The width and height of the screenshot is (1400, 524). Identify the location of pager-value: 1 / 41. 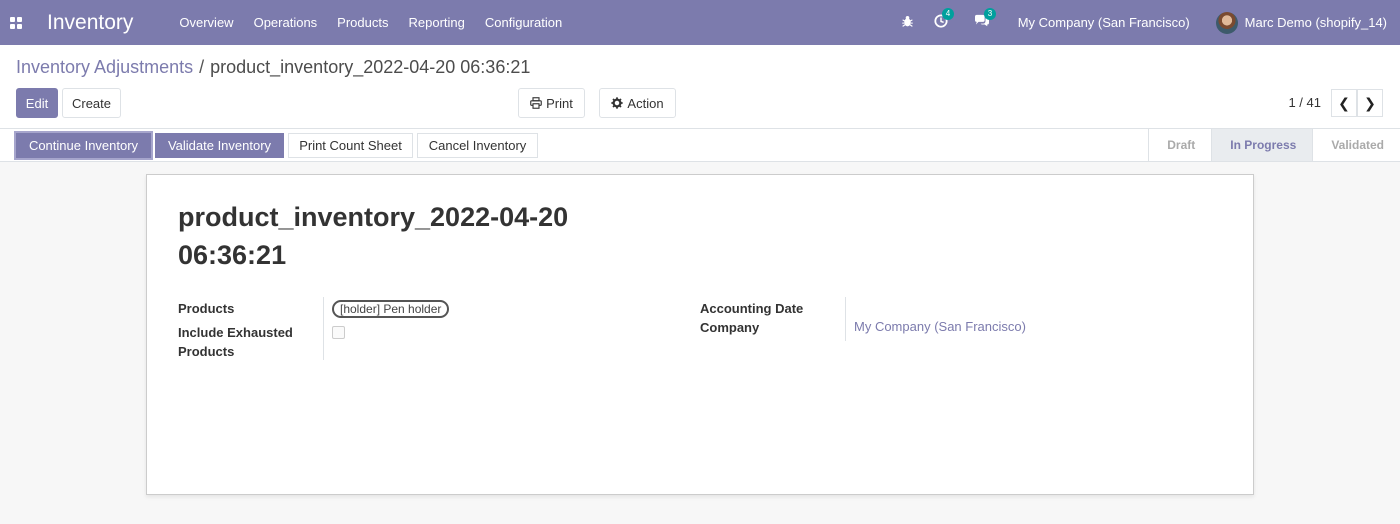
(1304, 102).